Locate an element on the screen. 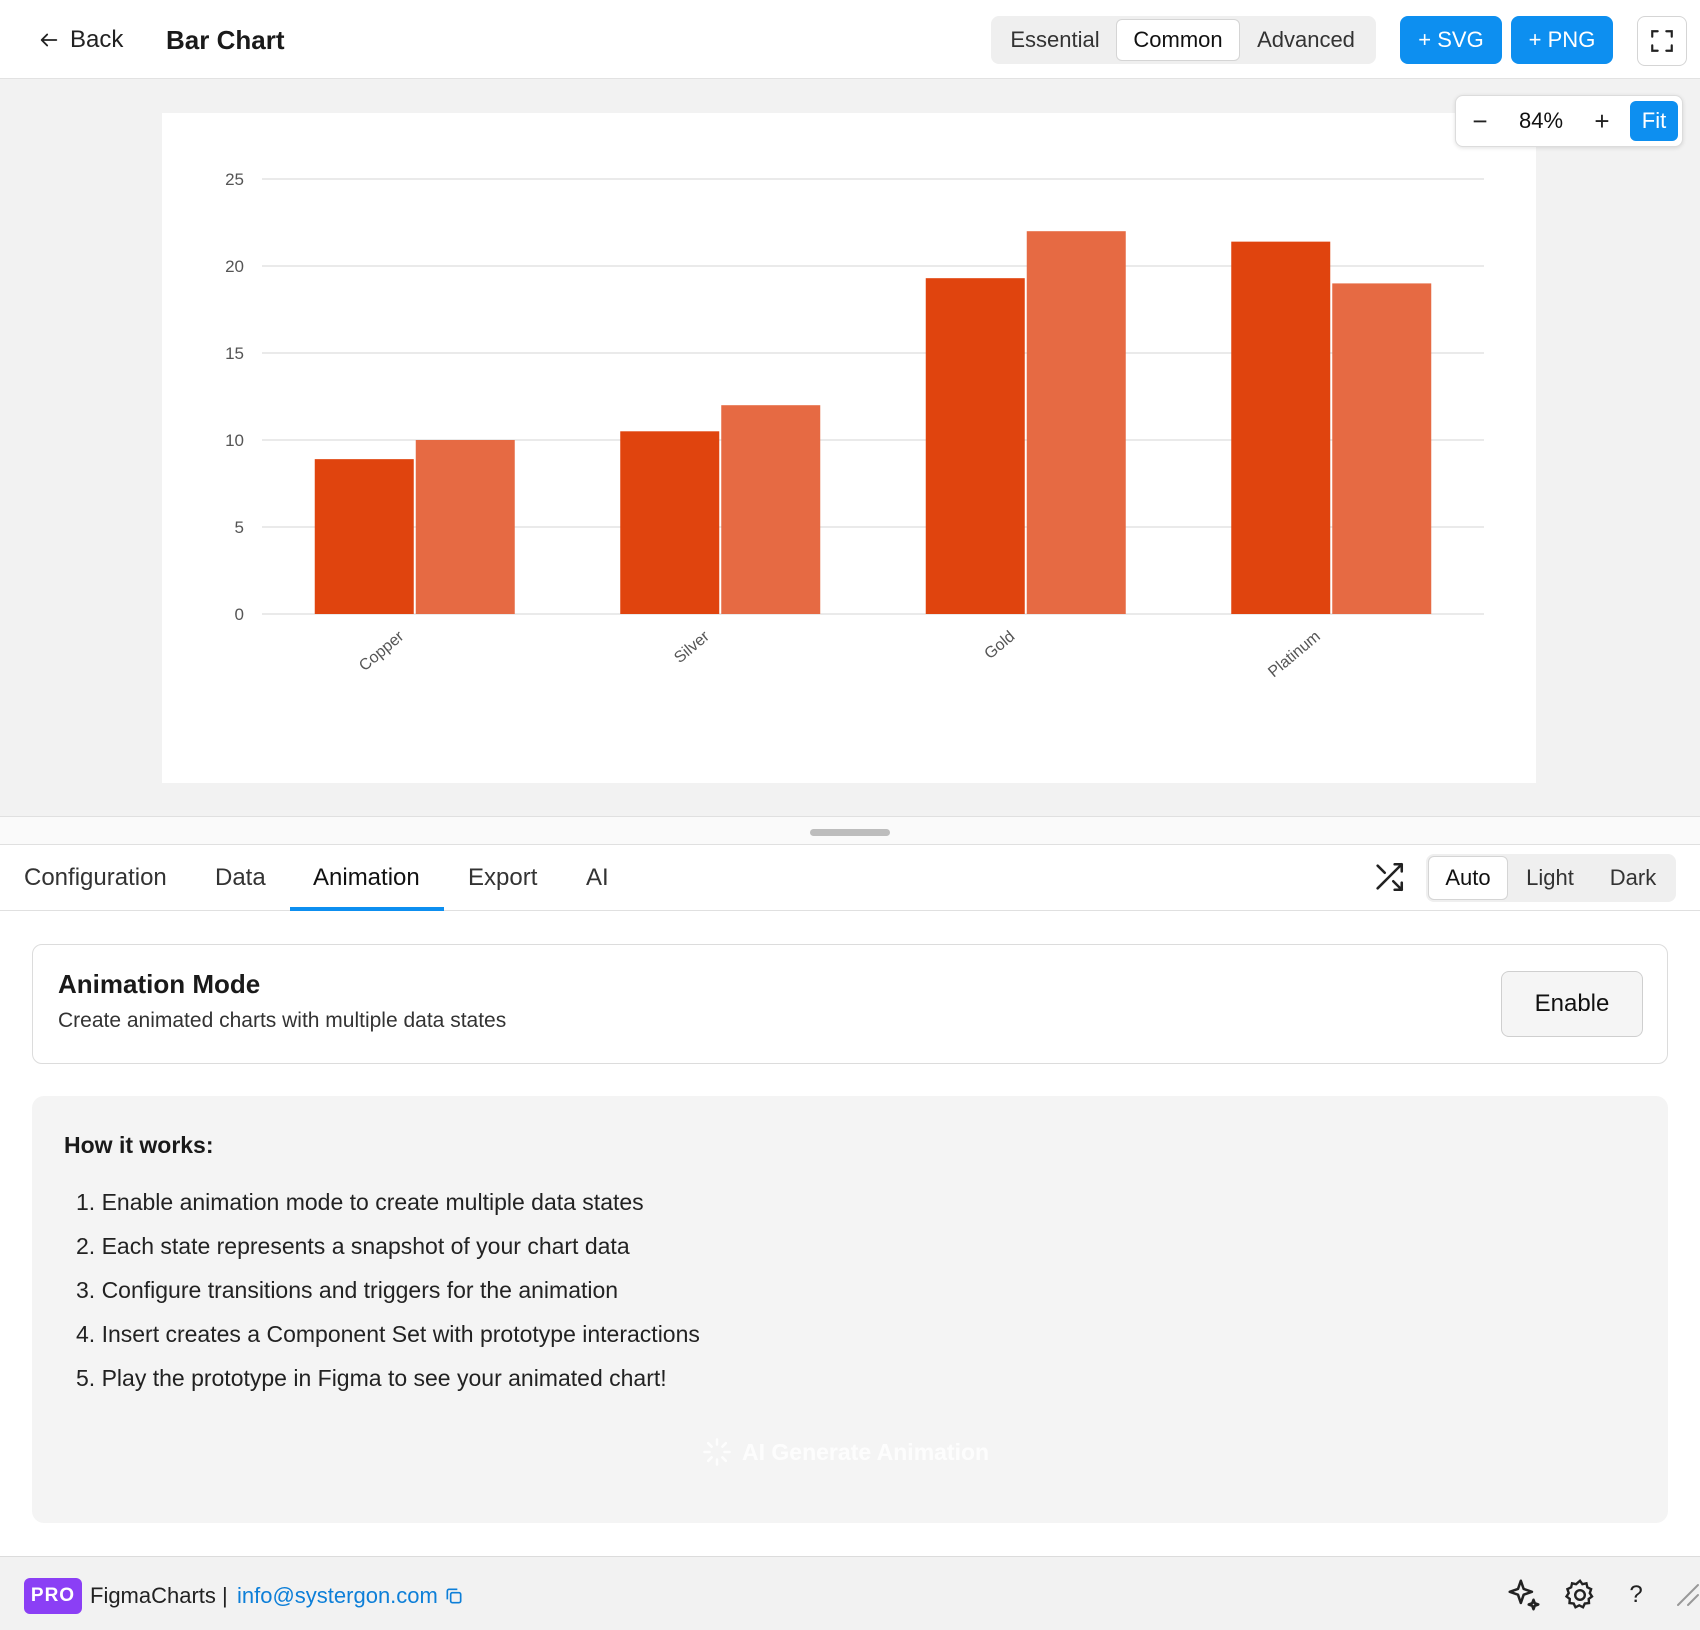  support-email-link: info@systergon.com is located at coordinates (337, 1596).